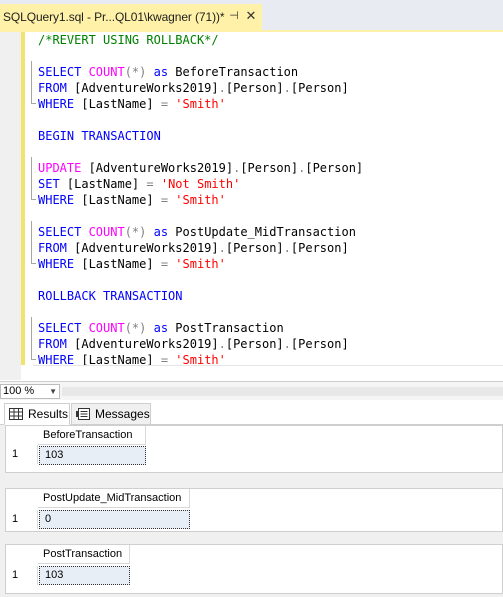 The width and height of the screenshot is (503, 597). What do you see at coordinates (254, 569) in the screenshot?
I see `result-grid-3: PostTransaction 1 103` at bounding box center [254, 569].